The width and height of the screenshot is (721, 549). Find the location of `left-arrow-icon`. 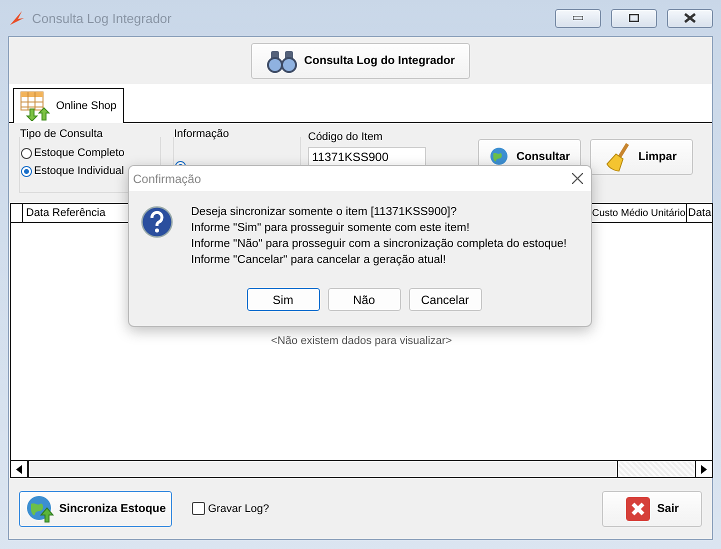

left-arrow-icon is located at coordinates (19, 469).